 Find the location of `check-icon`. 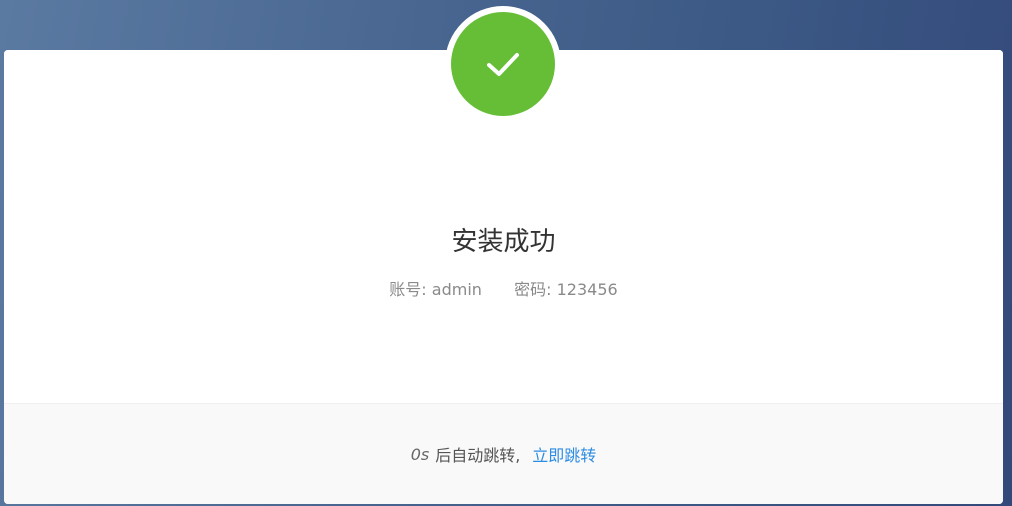

check-icon is located at coordinates (503, 64).